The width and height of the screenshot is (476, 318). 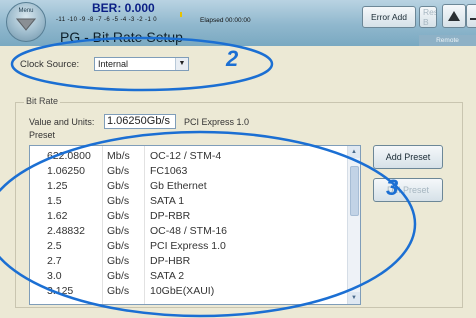 What do you see at coordinates (141, 64) in the screenshot?
I see `clock-source-select: Internal ▼` at bounding box center [141, 64].